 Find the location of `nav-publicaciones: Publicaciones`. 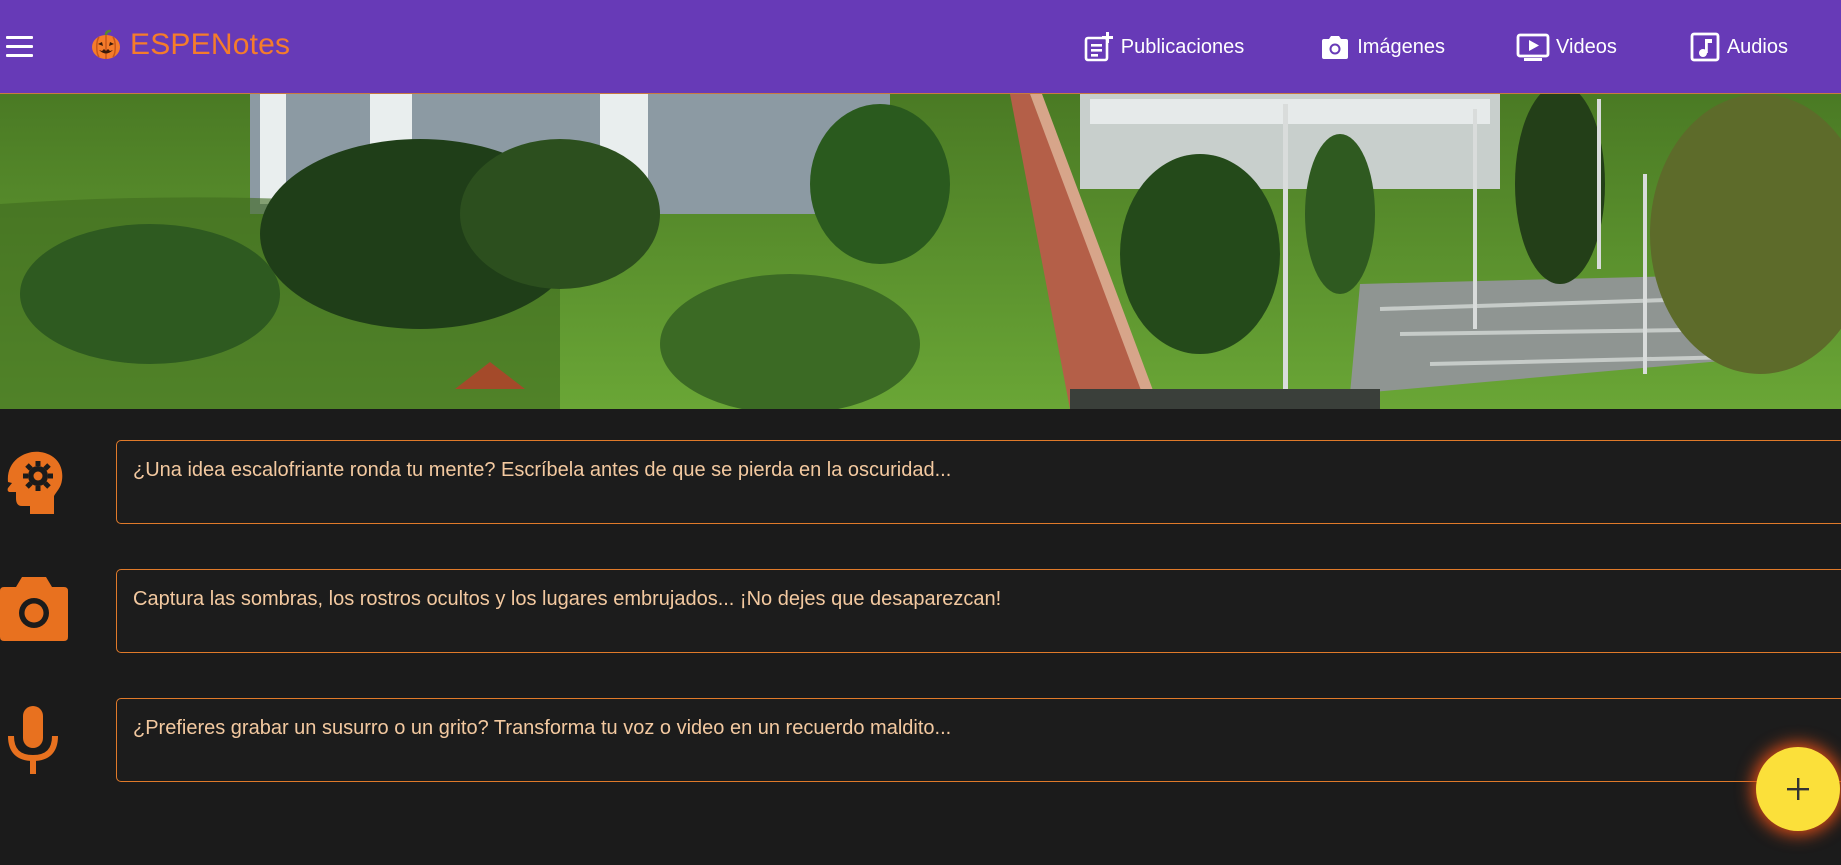

nav-publicaciones: Publicaciones is located at coordinates (1163, 47).